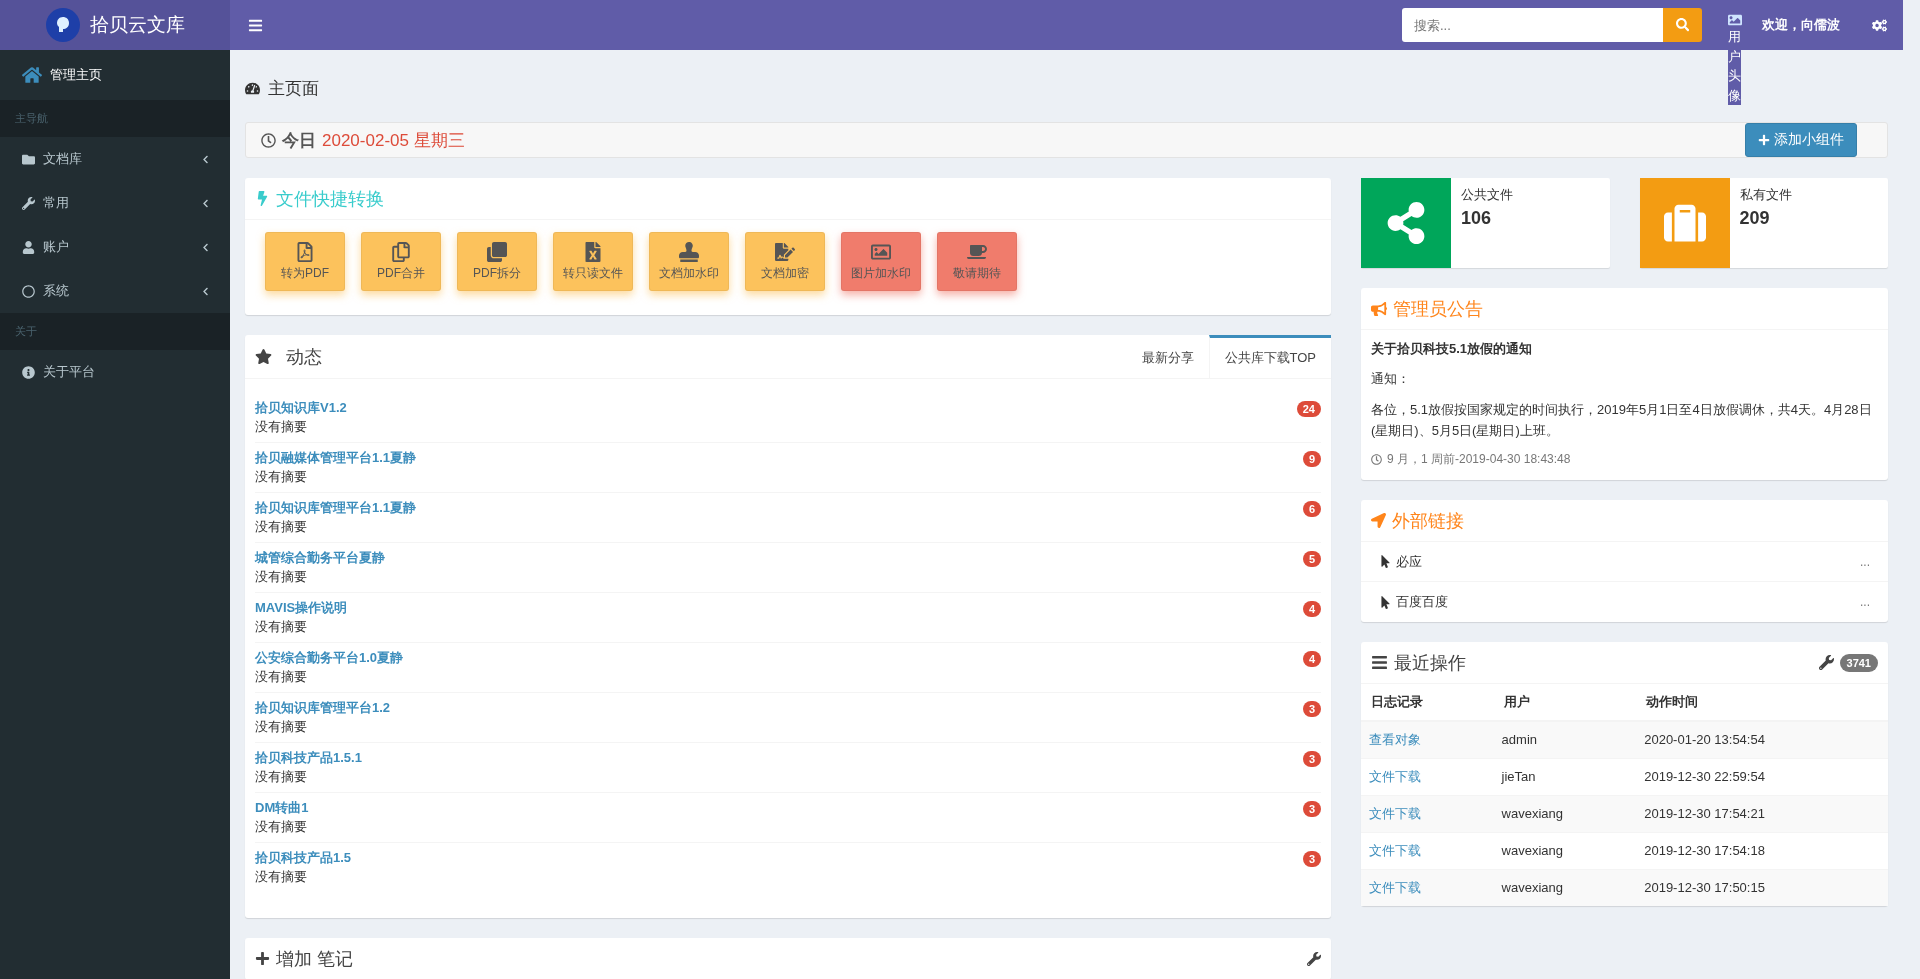 The width and height of the screenshot is (1920, 979). Describe the element at coordinates (1379, 308) in the screenshot. I see `megaphone-icon` at that location.